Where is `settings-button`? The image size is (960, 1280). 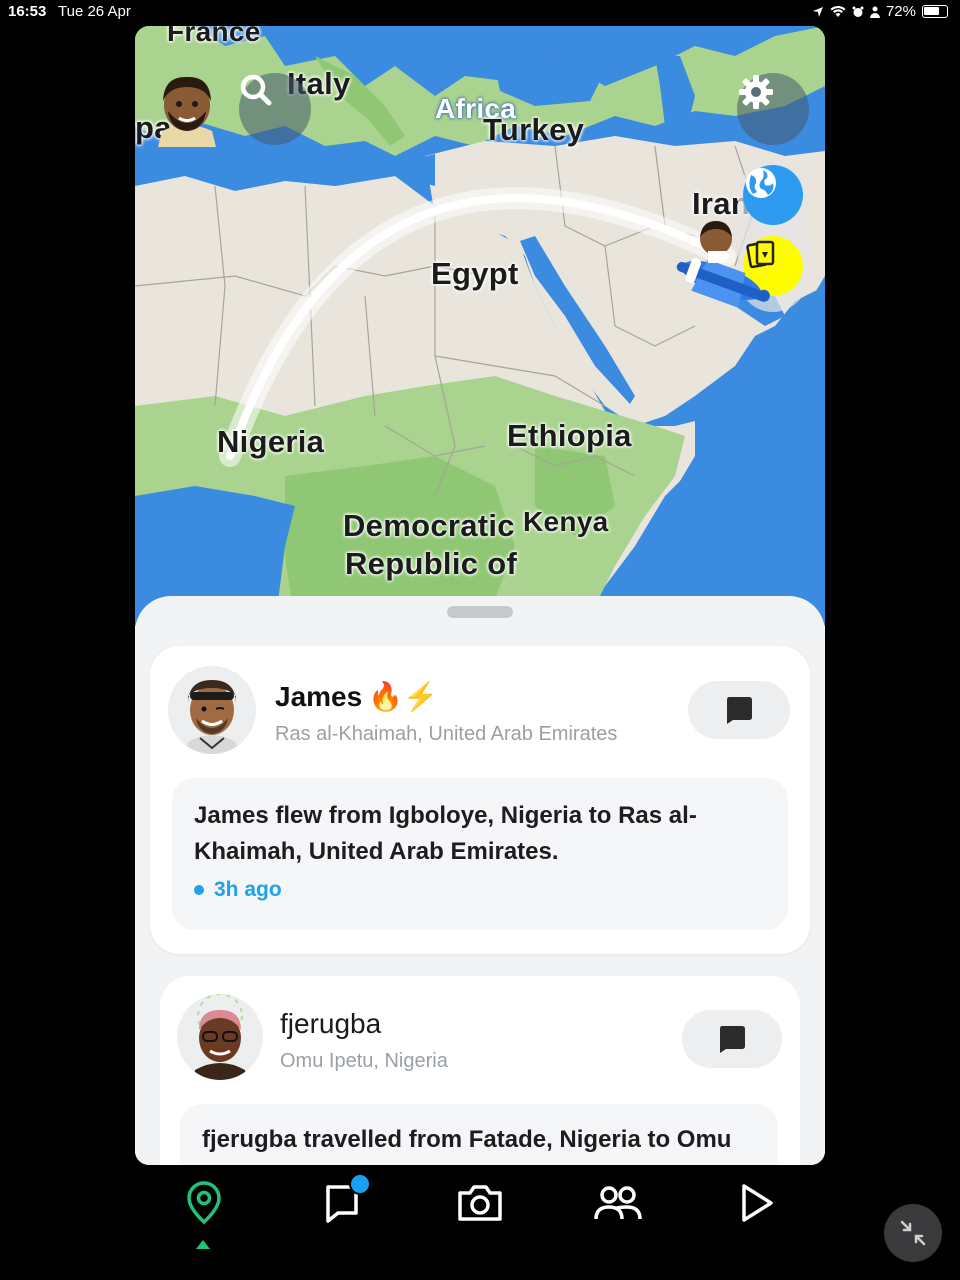
settings-button is located at coordinates (773, 109).